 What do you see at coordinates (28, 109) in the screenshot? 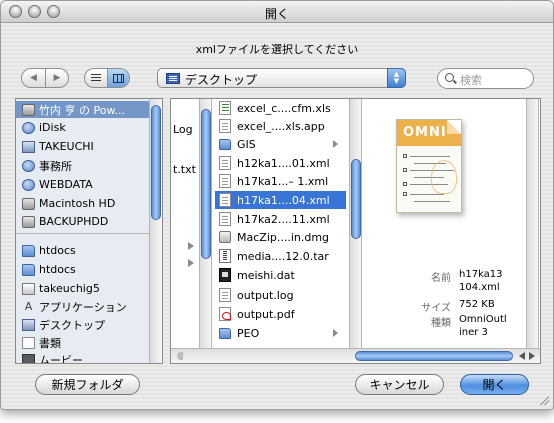
I see `computer-icon` at bounding box center [28, 109].